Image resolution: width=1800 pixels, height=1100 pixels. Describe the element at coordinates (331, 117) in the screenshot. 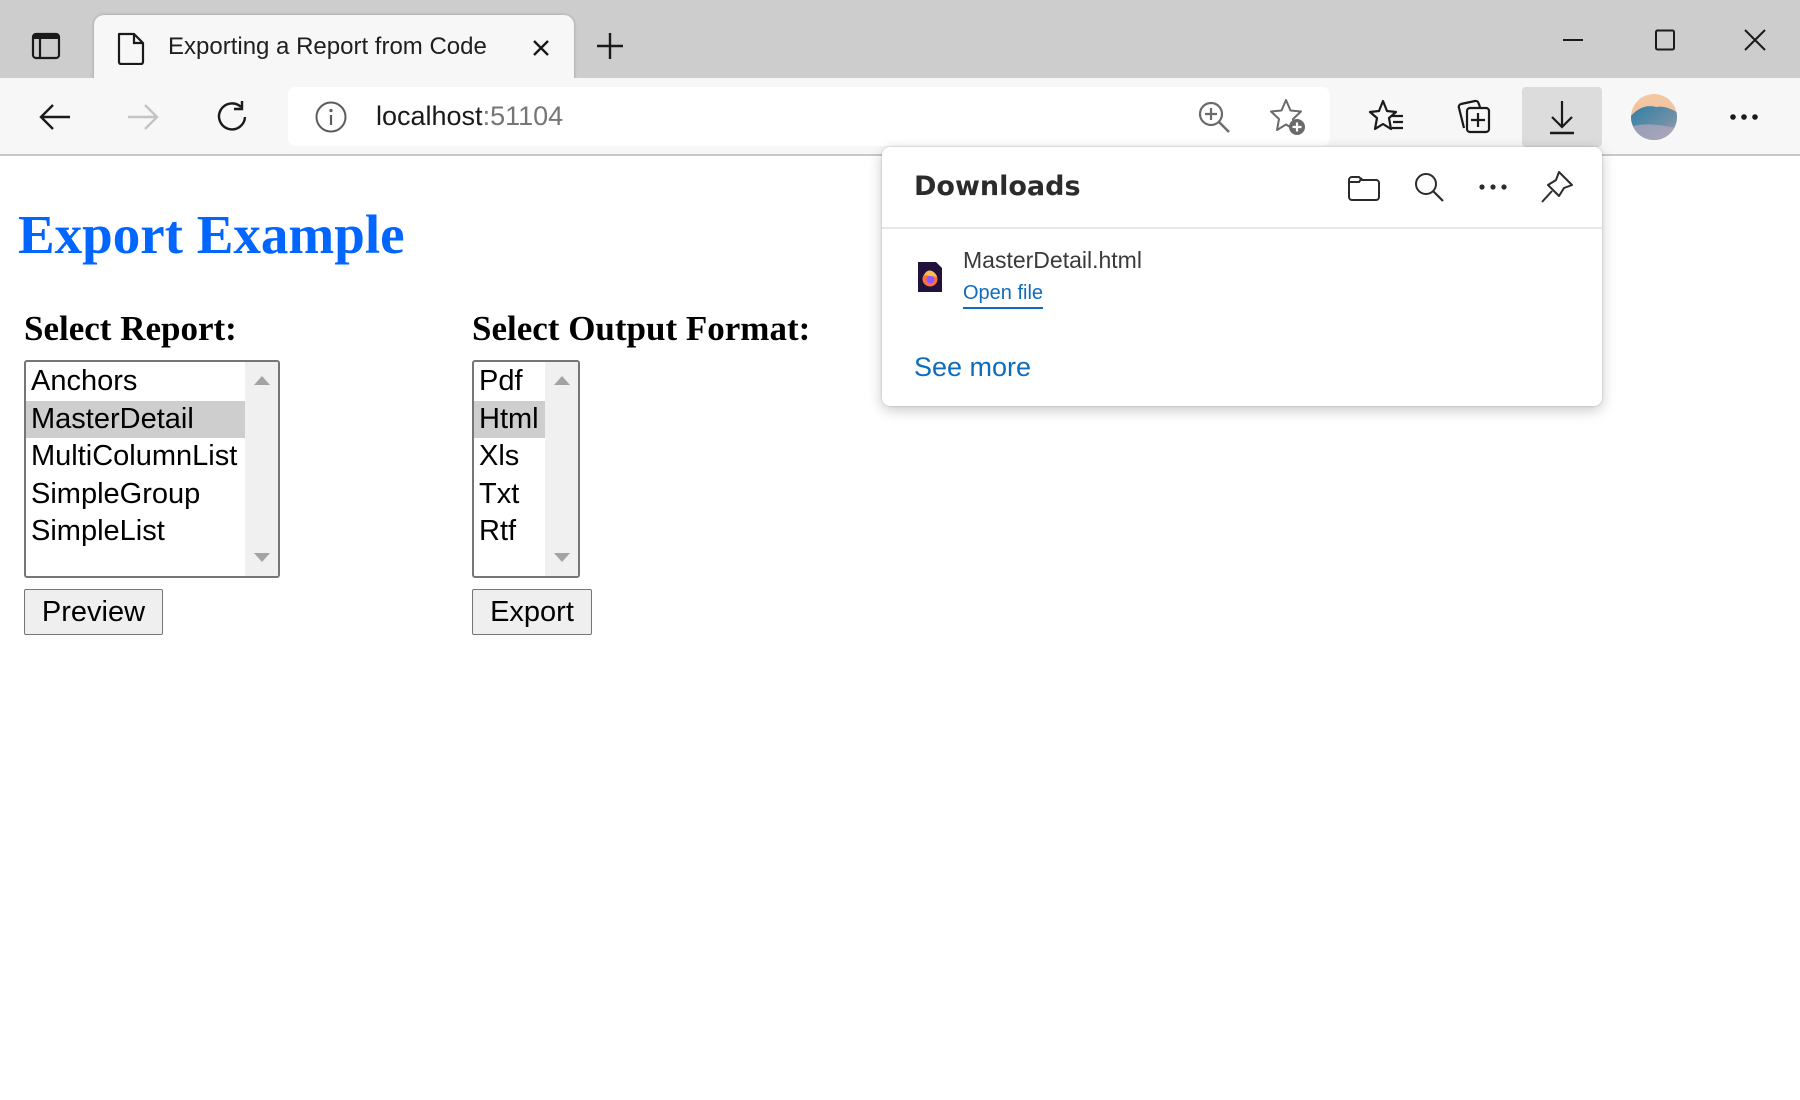

I see `info-icon` at that location.